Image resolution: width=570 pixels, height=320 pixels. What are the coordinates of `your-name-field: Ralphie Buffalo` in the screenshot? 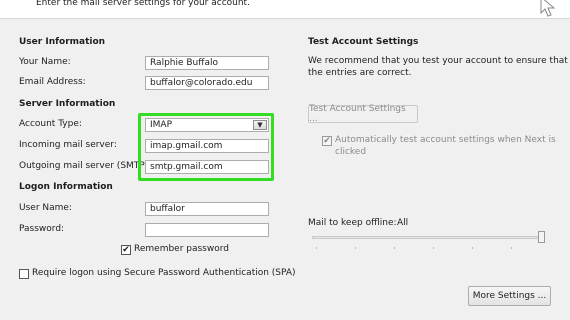 It's located at (207, 63).